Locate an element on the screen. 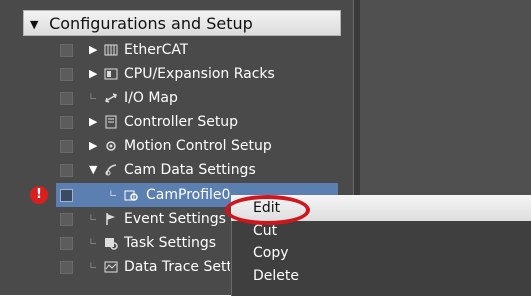  tree-item-label: Event Settings is located at coordinates (175, 219).